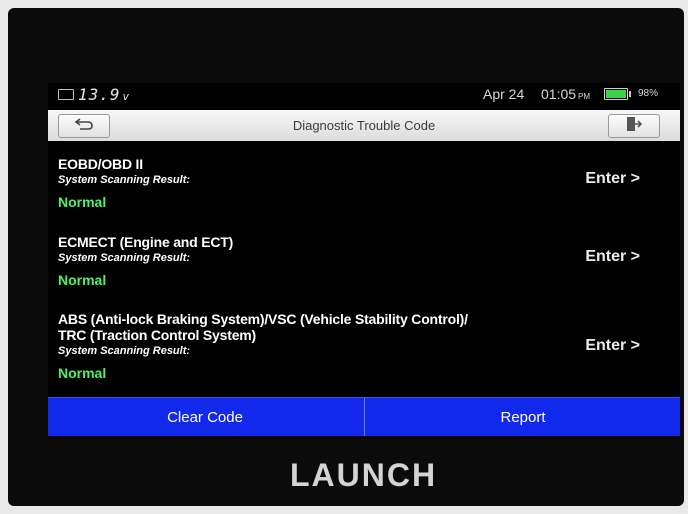  I want to click on battery-icon, so click(617, 94).